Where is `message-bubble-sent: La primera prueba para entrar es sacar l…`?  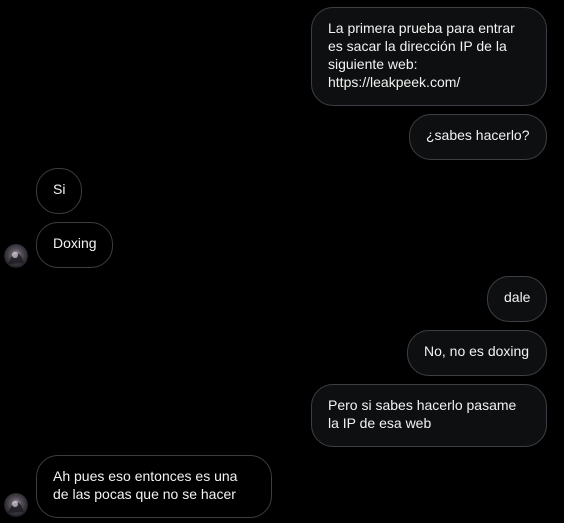
message-bubble-sent: La primera prueba para entrar es sacar l… is located at coordinates (429, 56).